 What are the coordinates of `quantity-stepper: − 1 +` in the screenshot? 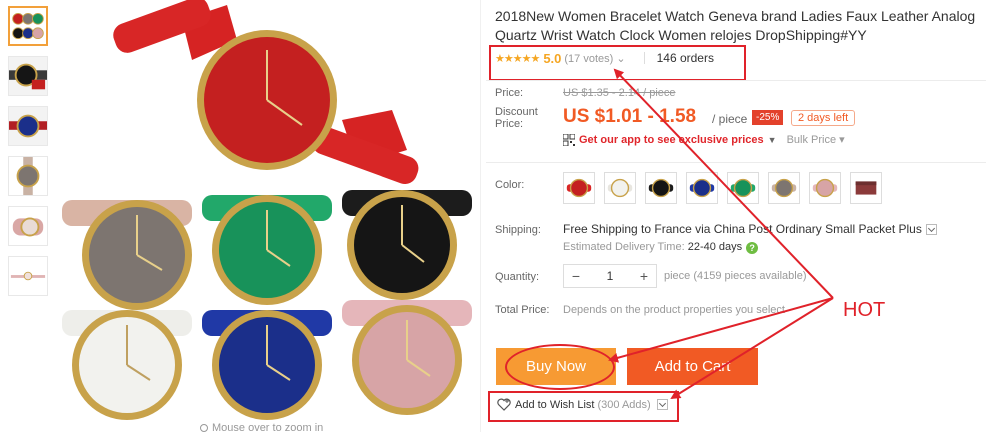 It's located at (610, 276).